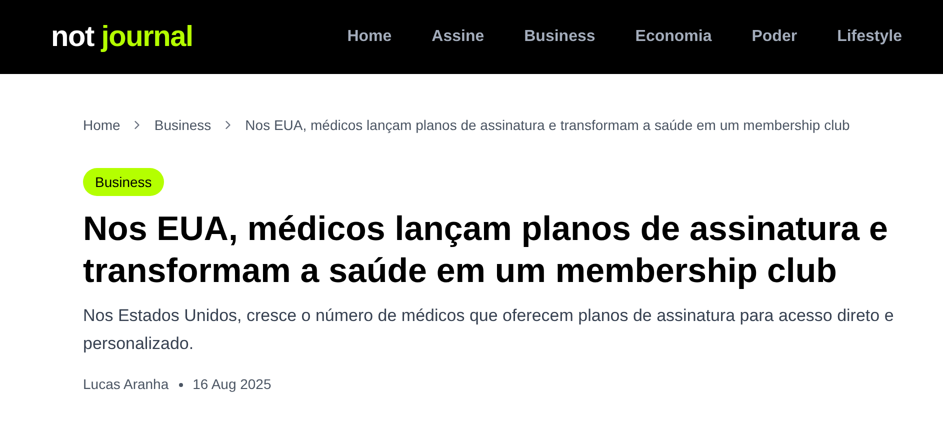  I want to click on nav-link: Business, so click(560, 37).